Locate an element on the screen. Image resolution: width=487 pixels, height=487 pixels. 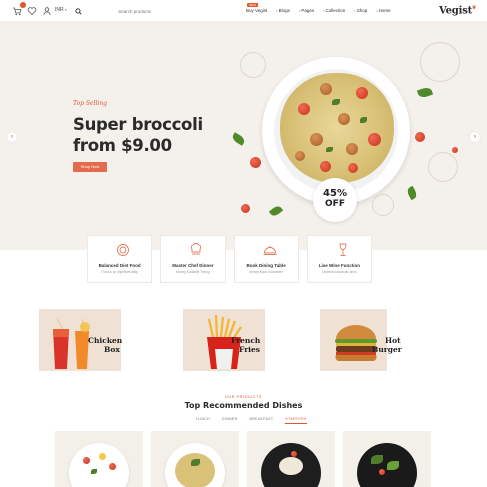
tab-breakfast: BREAKFAST is located at coordinates (261, 420).